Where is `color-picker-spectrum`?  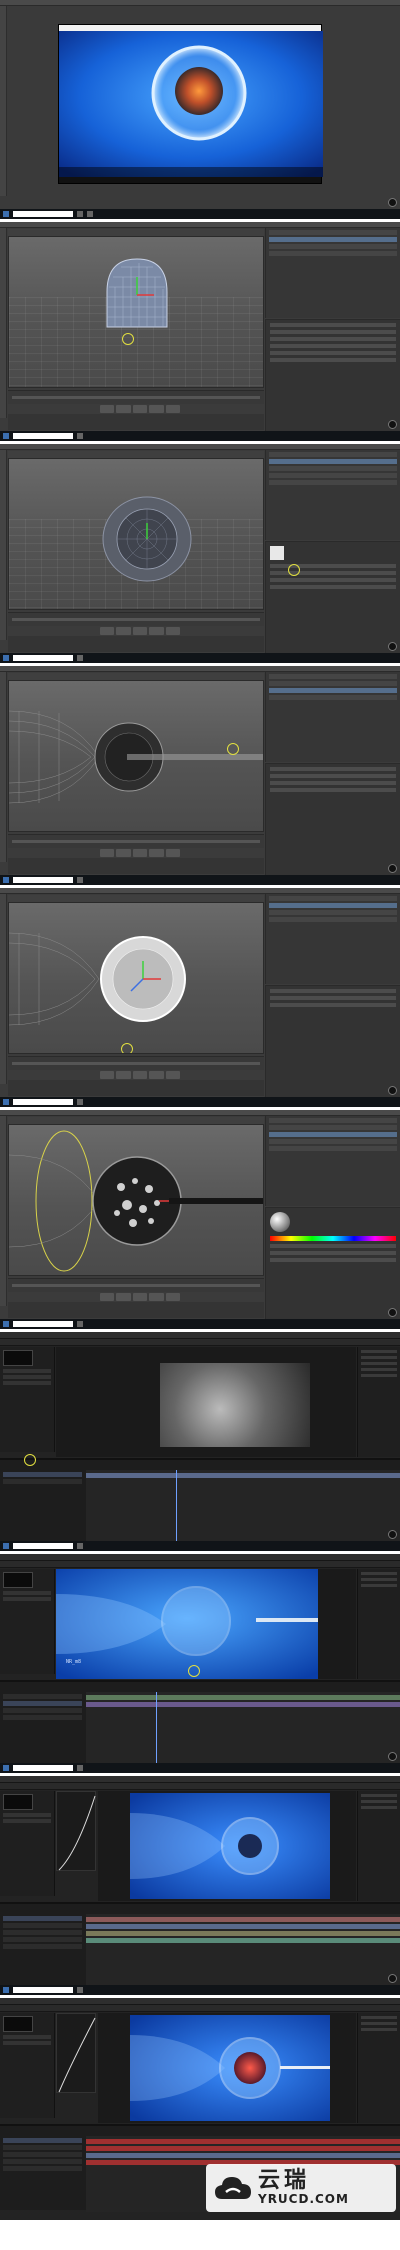
color-picker-spectrum is located at coordinates (333, 1238).